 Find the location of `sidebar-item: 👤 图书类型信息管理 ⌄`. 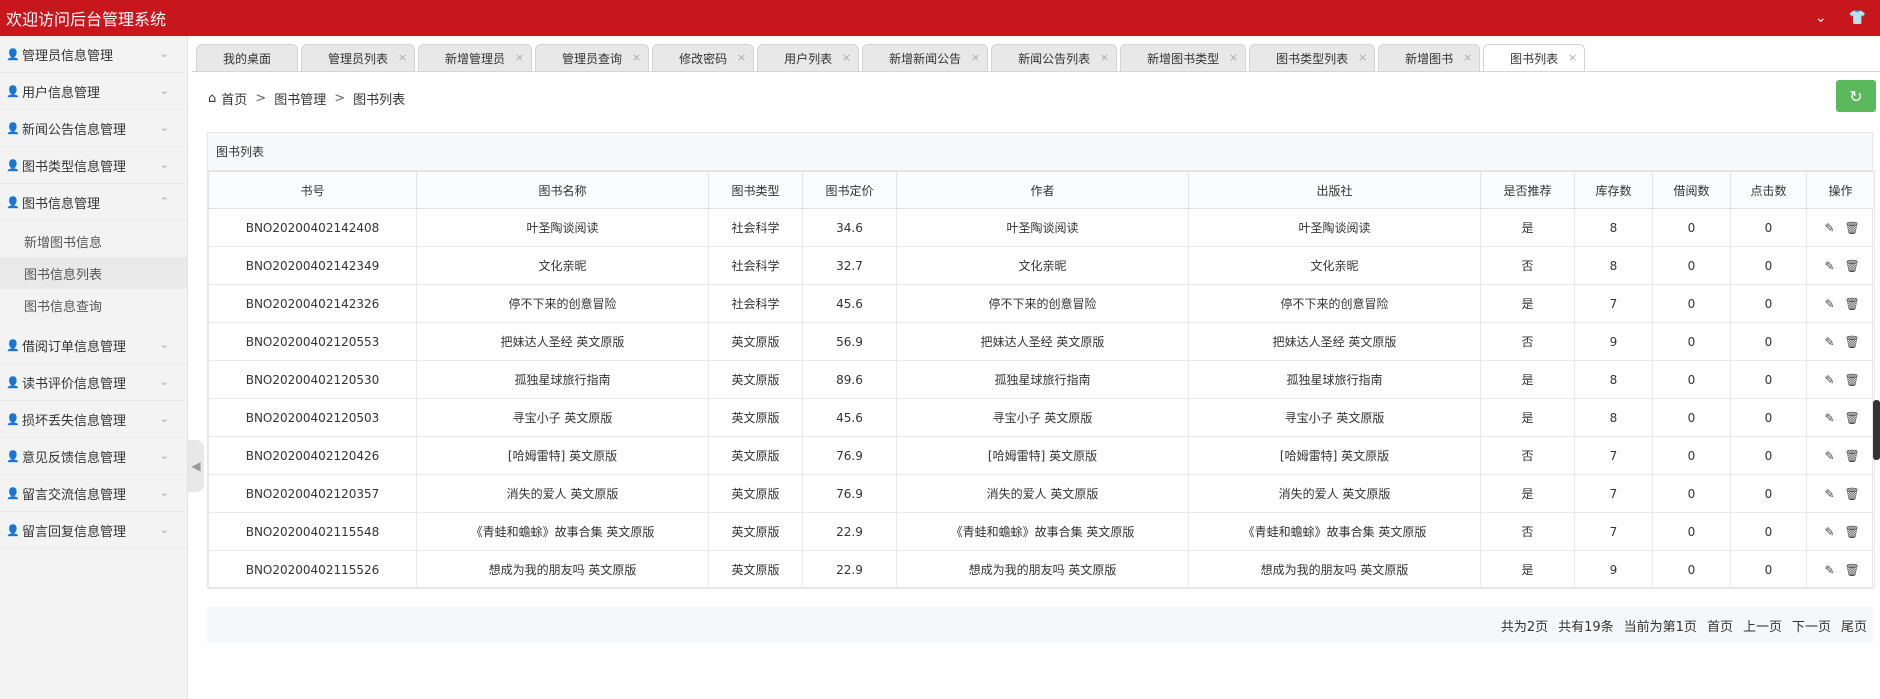

sidebar-item: 👤 图书类型信息管理 ⌄ is located at coordinates (93, 165).